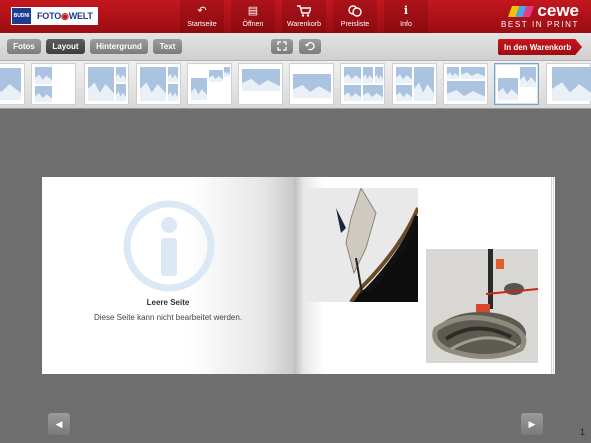  What do you see at coordinates (540, 47) in the screenshot?
I see `add-to-cart-button: In den Warenkorb` at bounding box center [540, 47].